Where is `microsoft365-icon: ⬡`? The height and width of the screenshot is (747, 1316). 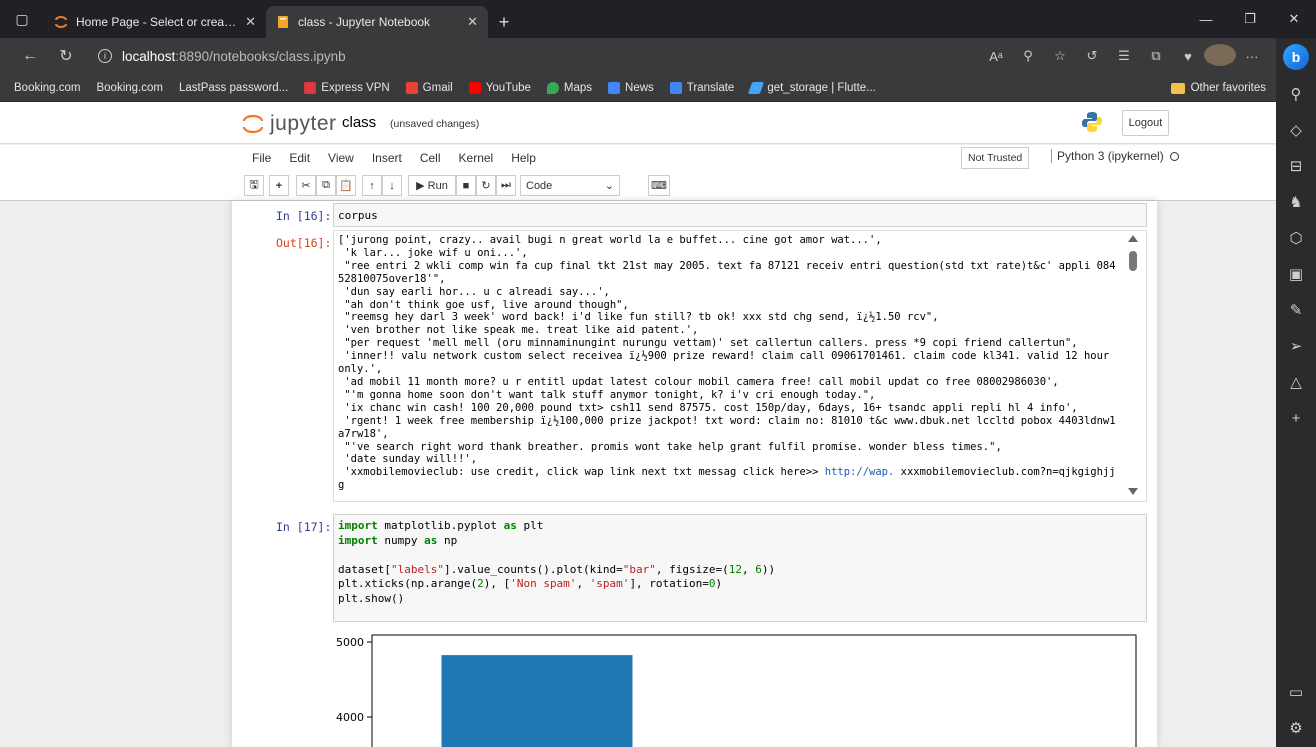
microsoft365-icon: ⬡ is located at coordinates (1296, 238).